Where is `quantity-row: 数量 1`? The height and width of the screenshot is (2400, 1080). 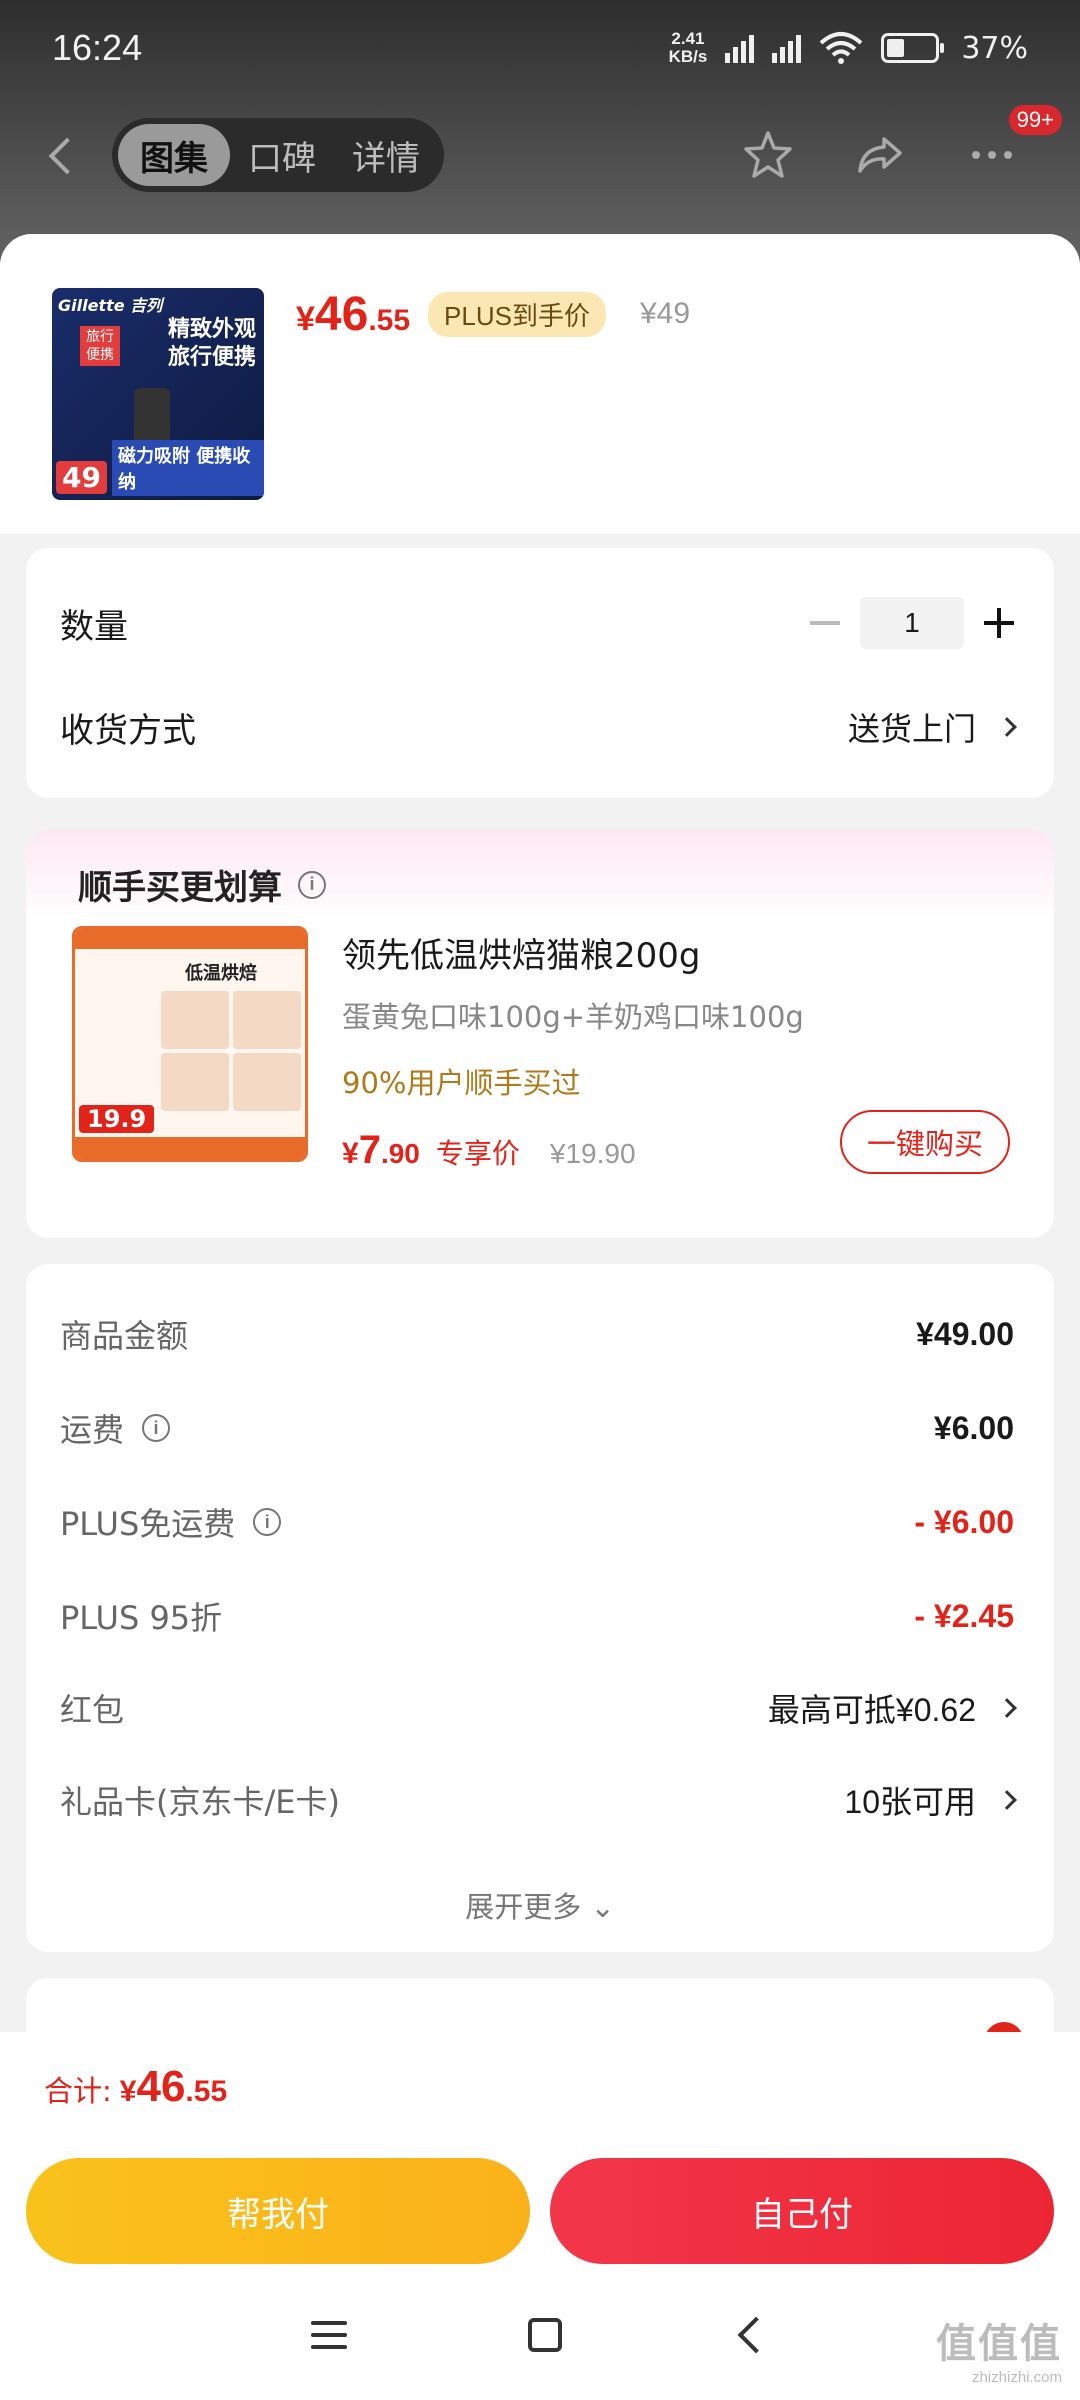
quantity-row: 数量 1 is located at coordinates (537, 623).